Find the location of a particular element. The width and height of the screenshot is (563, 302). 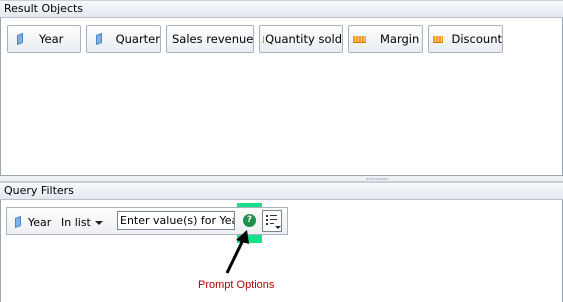

result-object-label: Quarter is located at coordinates (137, 39).